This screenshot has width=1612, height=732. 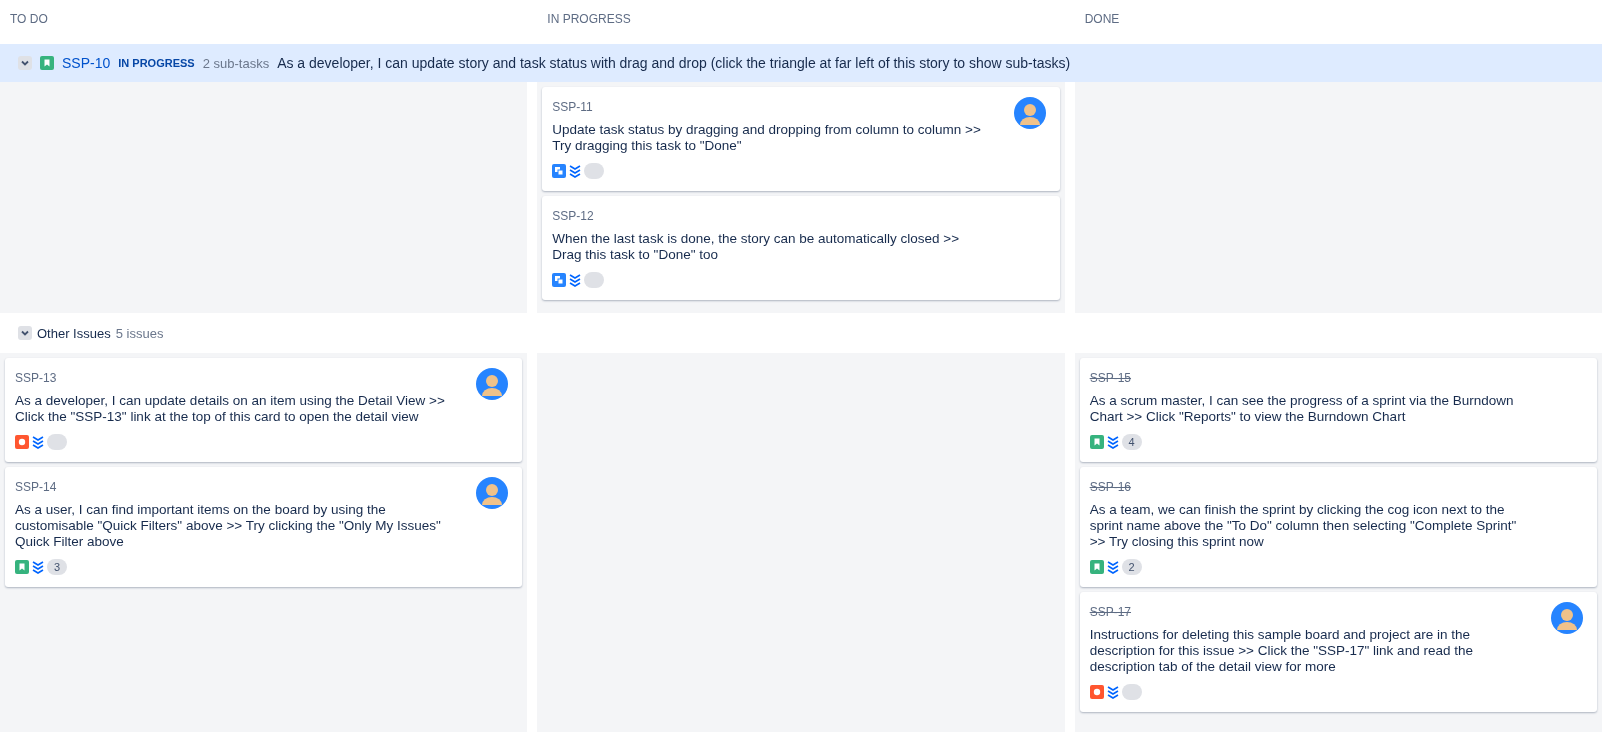 I want to click on issue-card: SSP-11 Update task status by dragging and dropping from column to column >> Try dragging this task to "Done", so click(x=801, y=139).